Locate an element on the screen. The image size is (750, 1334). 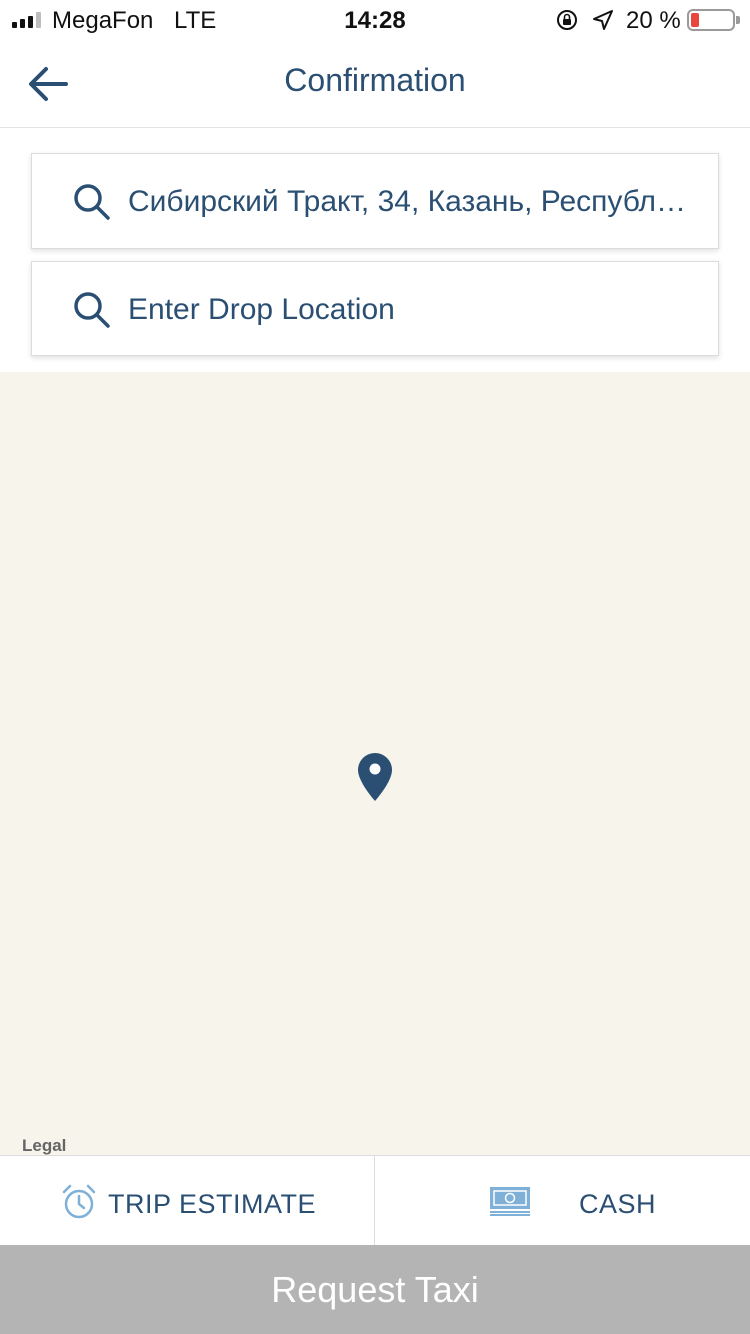
orientation-lock-icon is located at coordinates (567, 20).